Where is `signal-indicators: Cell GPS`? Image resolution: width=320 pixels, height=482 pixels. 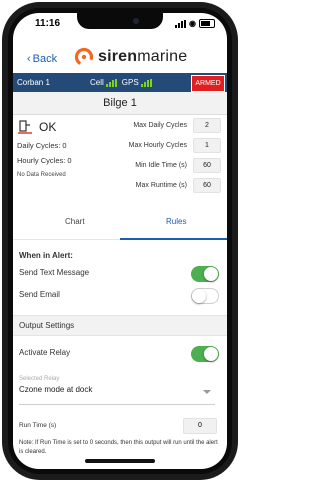 signal-indicators: Cell GPS is located at coordinates (121, 82).